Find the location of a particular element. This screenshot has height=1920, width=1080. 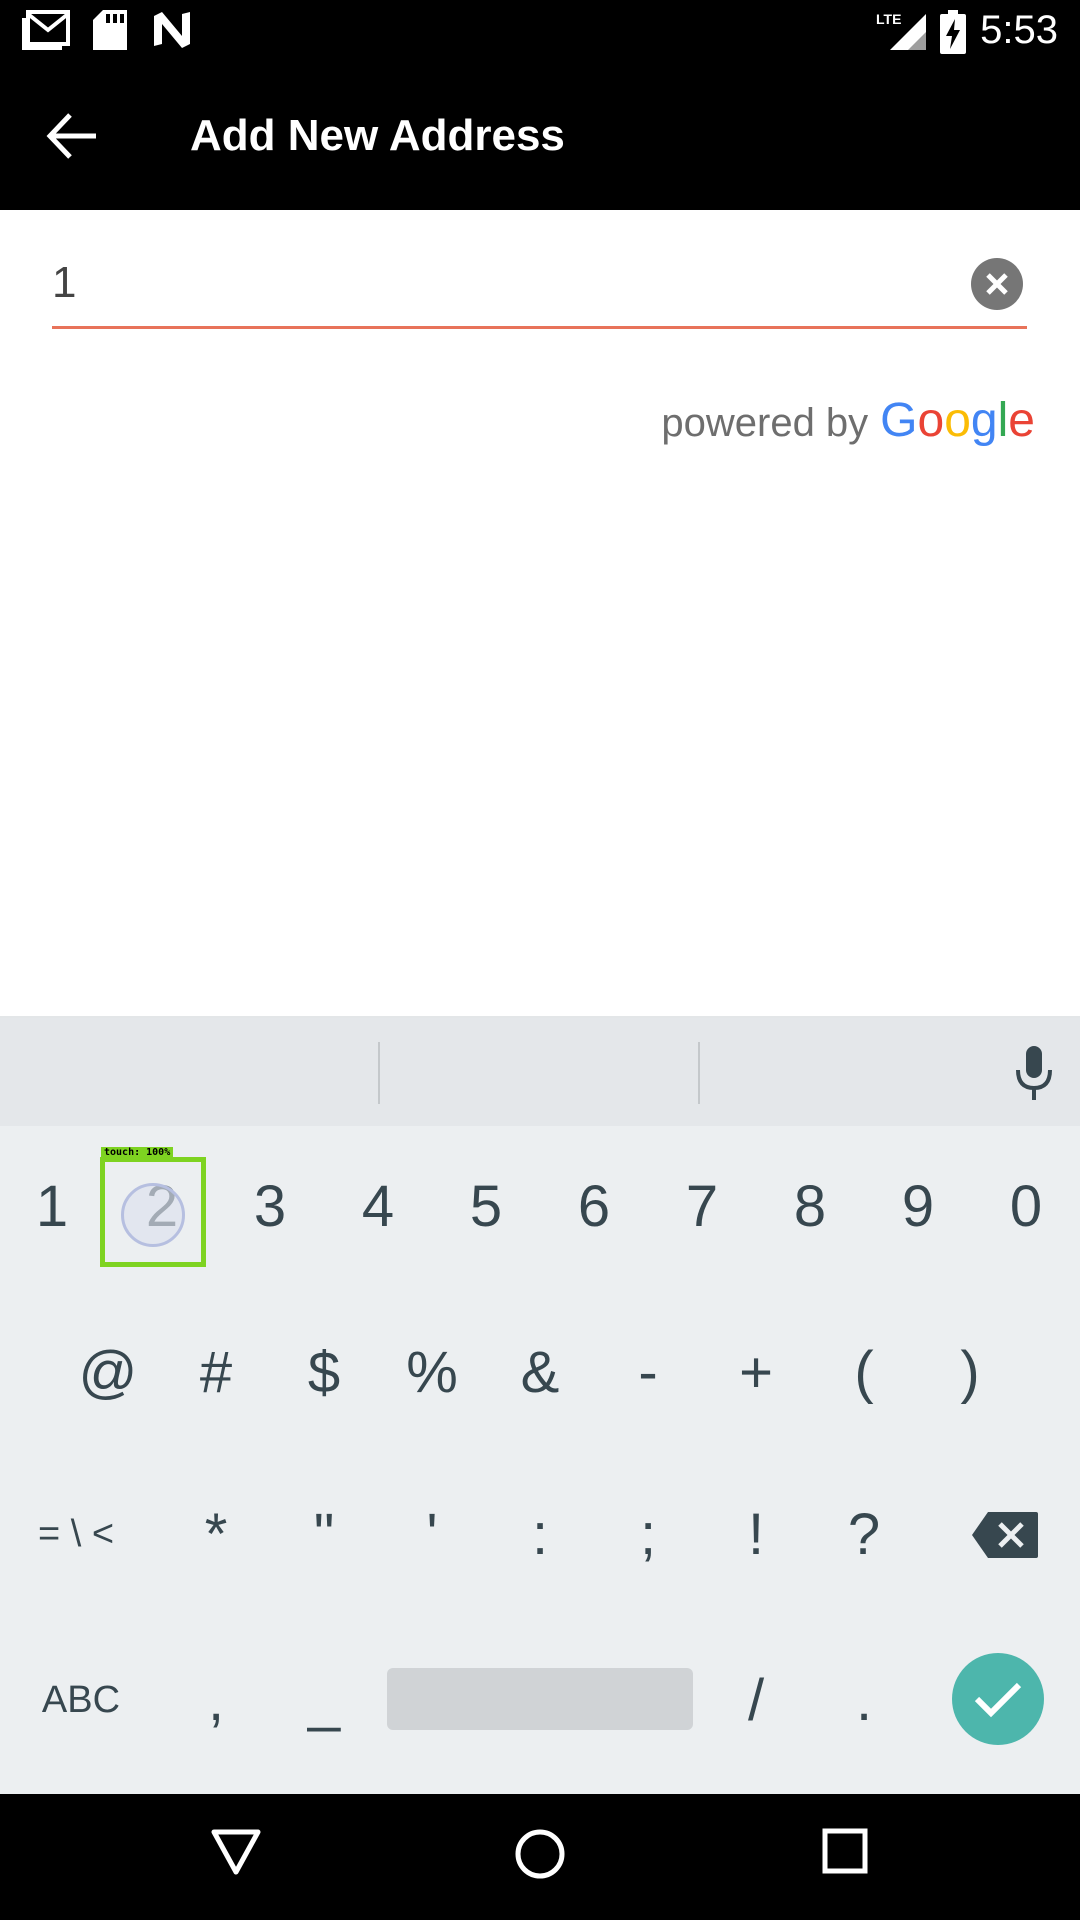

home-circle-icon is located at coordinates (540, 1854).